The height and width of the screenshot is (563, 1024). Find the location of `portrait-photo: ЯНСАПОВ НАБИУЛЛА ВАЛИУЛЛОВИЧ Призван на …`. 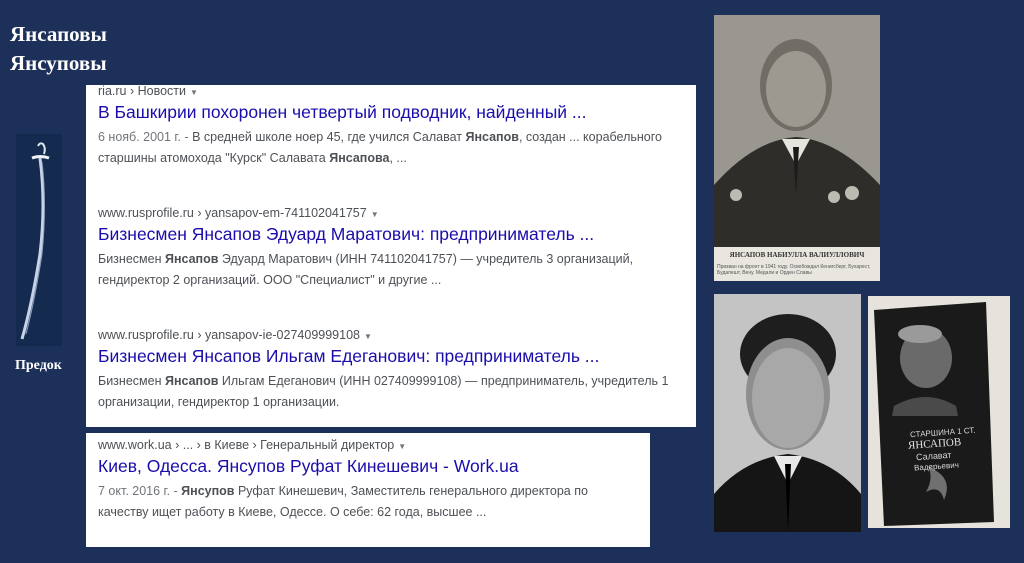

portrait-photo: ЯНСАПОВ НАБИУЛЛА ВАЛИУЛЛОВИЧ Призван на … is located at coordinates (797, 148).